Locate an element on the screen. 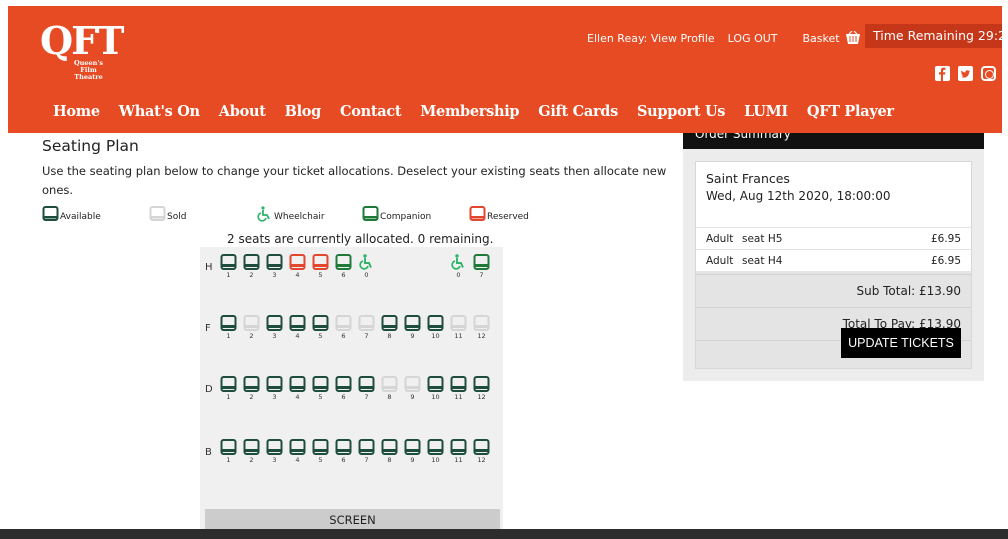  row-label: H is located at coordinates (209, 267).